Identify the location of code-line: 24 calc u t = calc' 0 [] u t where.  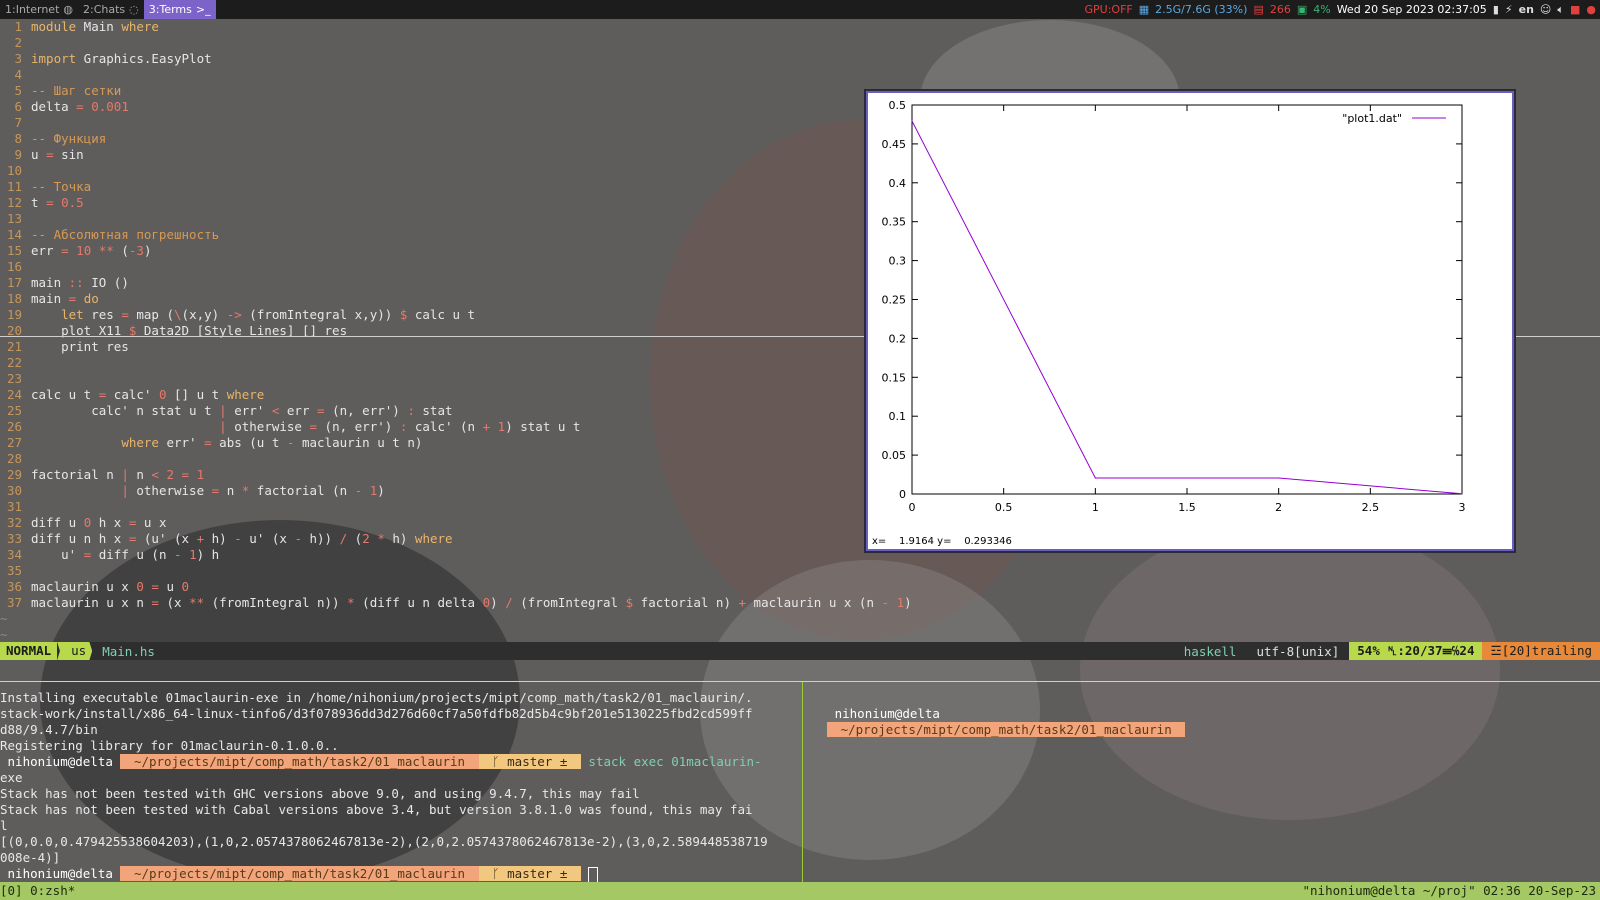
(132, 395).